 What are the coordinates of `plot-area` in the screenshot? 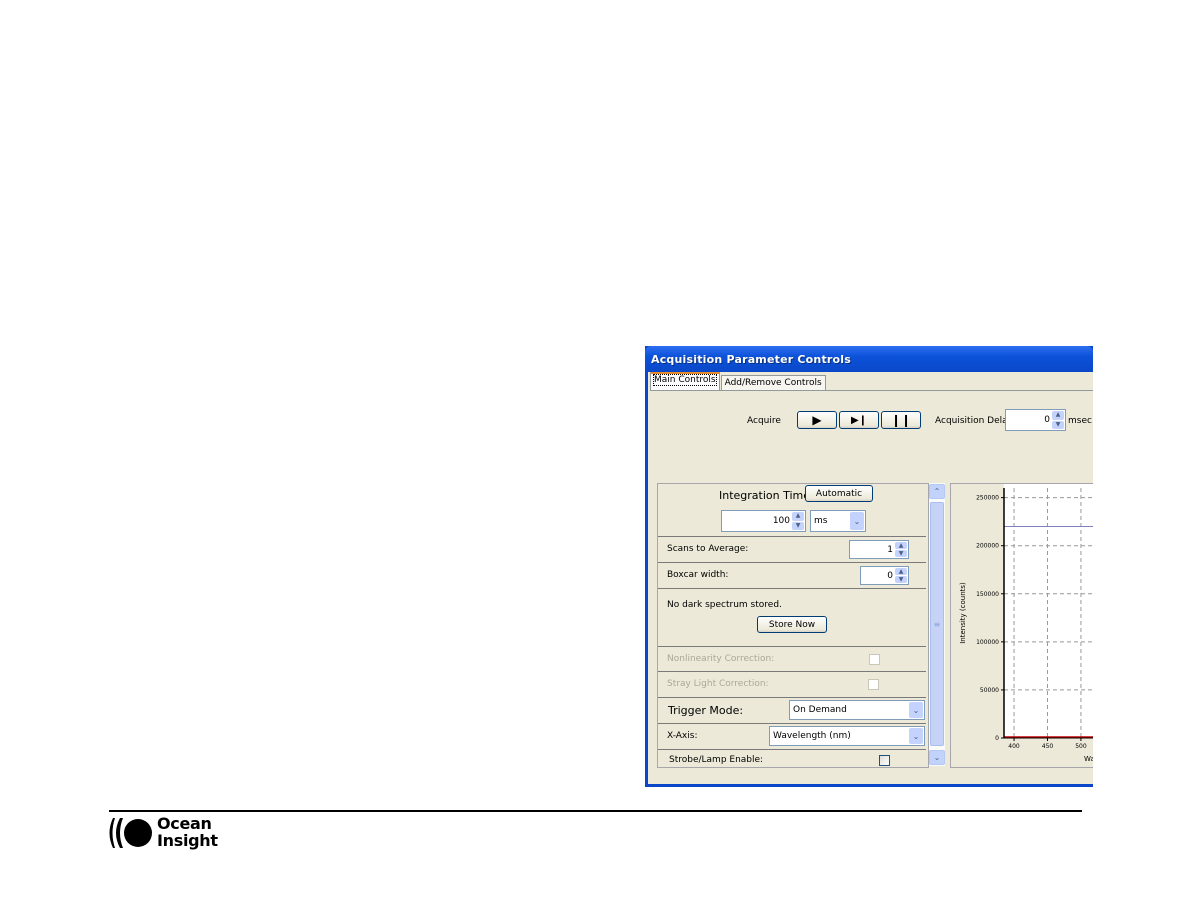 It's located at (1048, 611).